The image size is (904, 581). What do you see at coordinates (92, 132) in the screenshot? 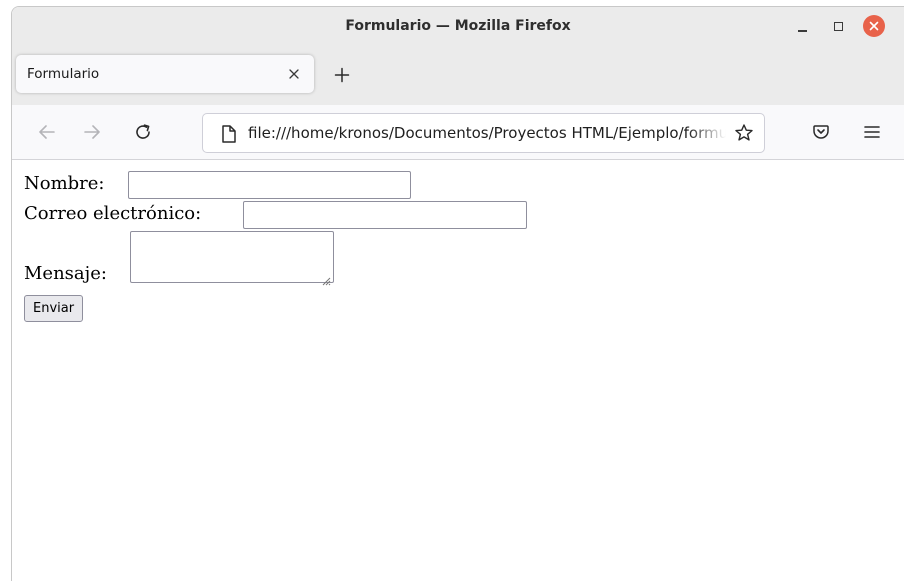
I see `forward-arrow-icon` at bounding box center [92, 132].